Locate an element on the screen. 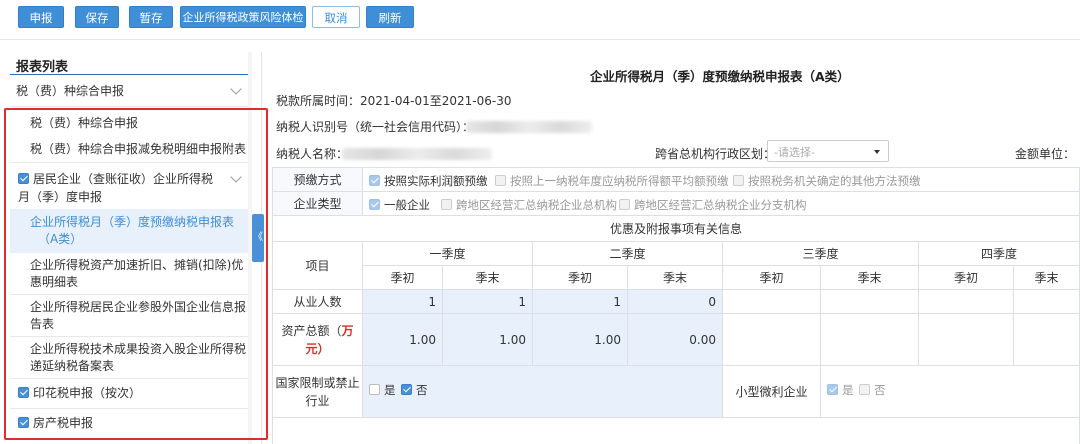  save-button: 保存 is located at coordinates (97, 17).